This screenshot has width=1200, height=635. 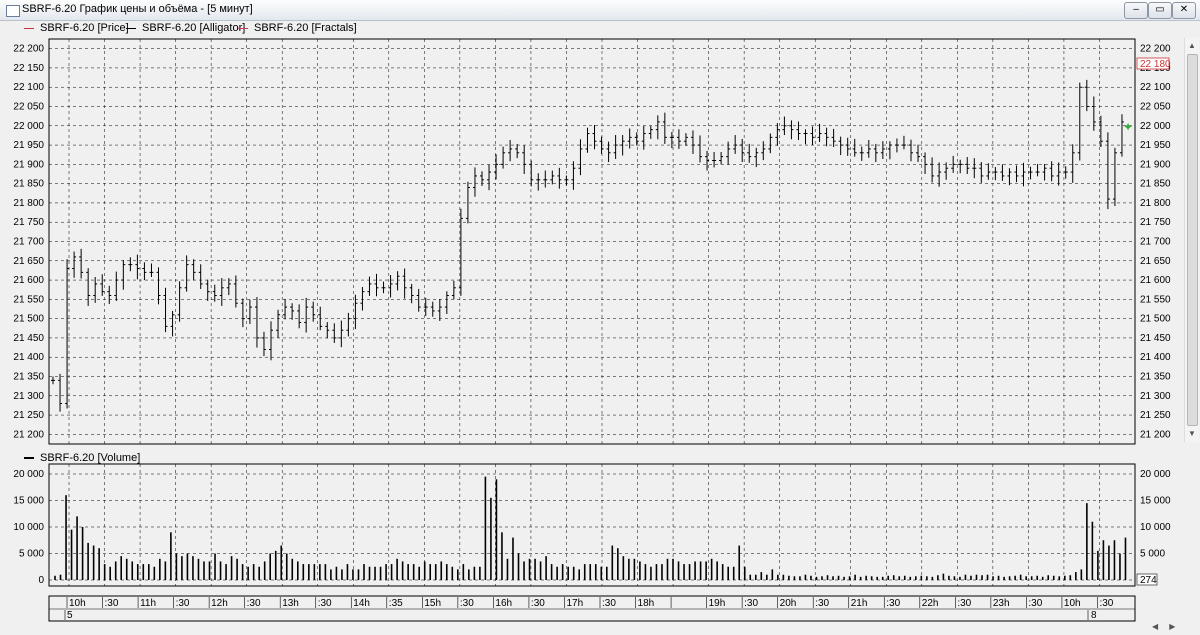 What do you see at coordinates (361, 603) in the screenshot?
I see `time-label: 14h` at bounding box center [361, 603].